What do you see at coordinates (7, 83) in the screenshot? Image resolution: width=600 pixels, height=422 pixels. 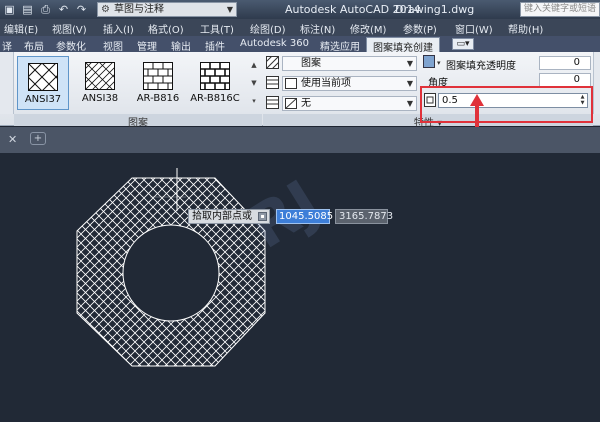 I see `ribbon-left-stub` at bounding box center [7, 83].